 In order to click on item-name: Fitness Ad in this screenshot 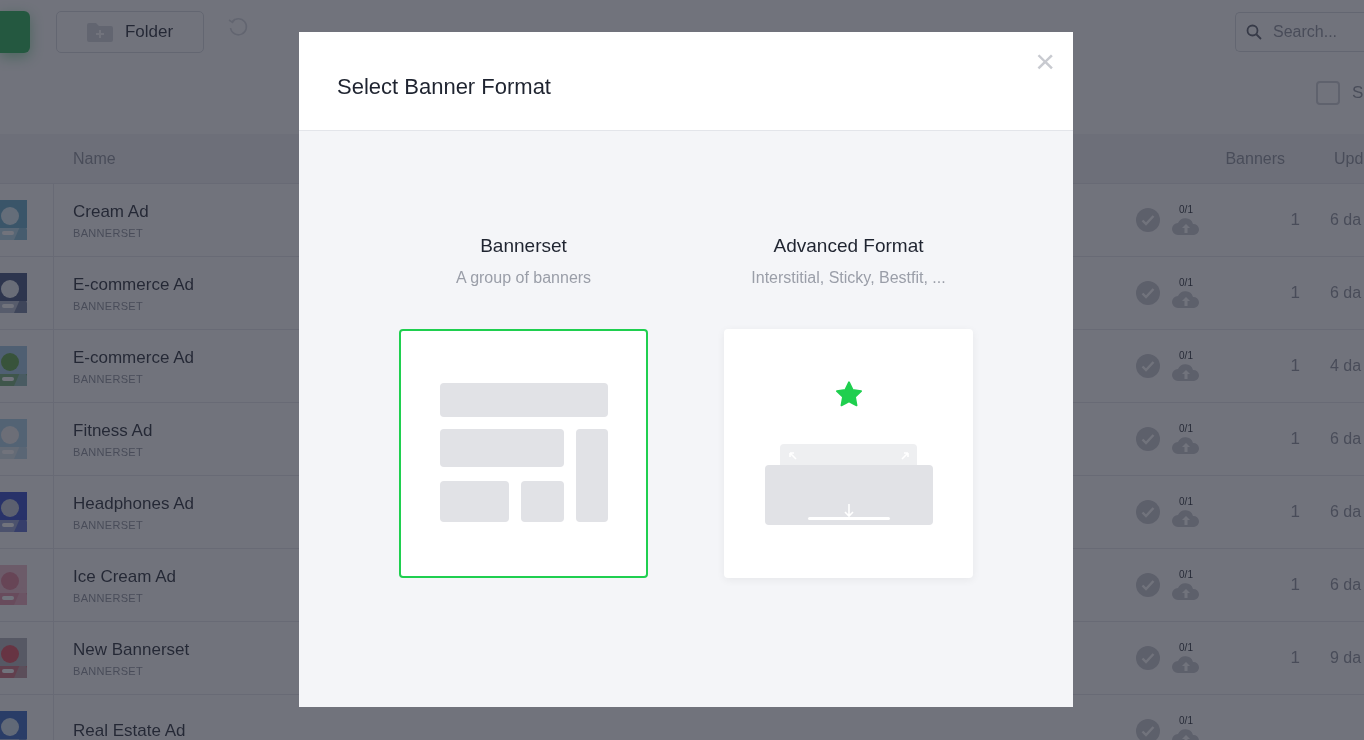, I will do `click(113, 430)`.